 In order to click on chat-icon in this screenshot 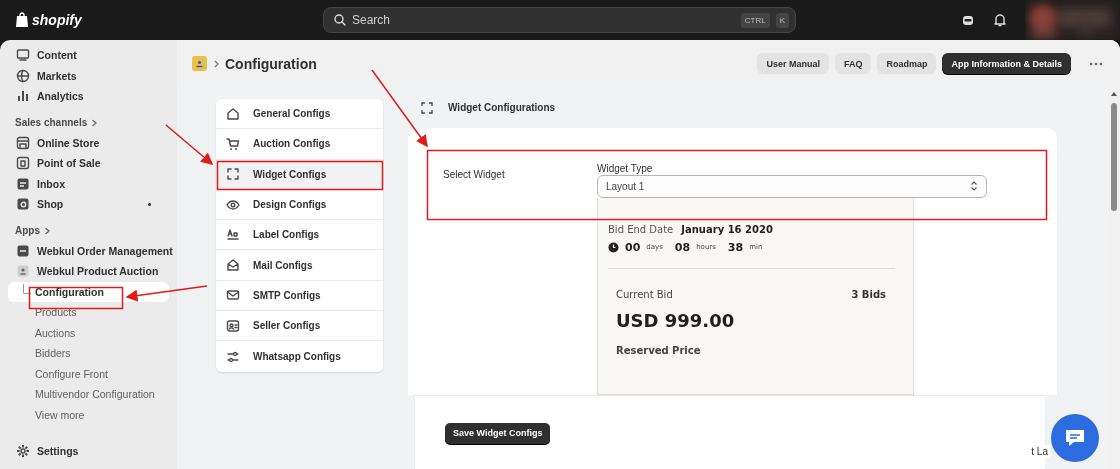, I will do `click(1075, 438)`.